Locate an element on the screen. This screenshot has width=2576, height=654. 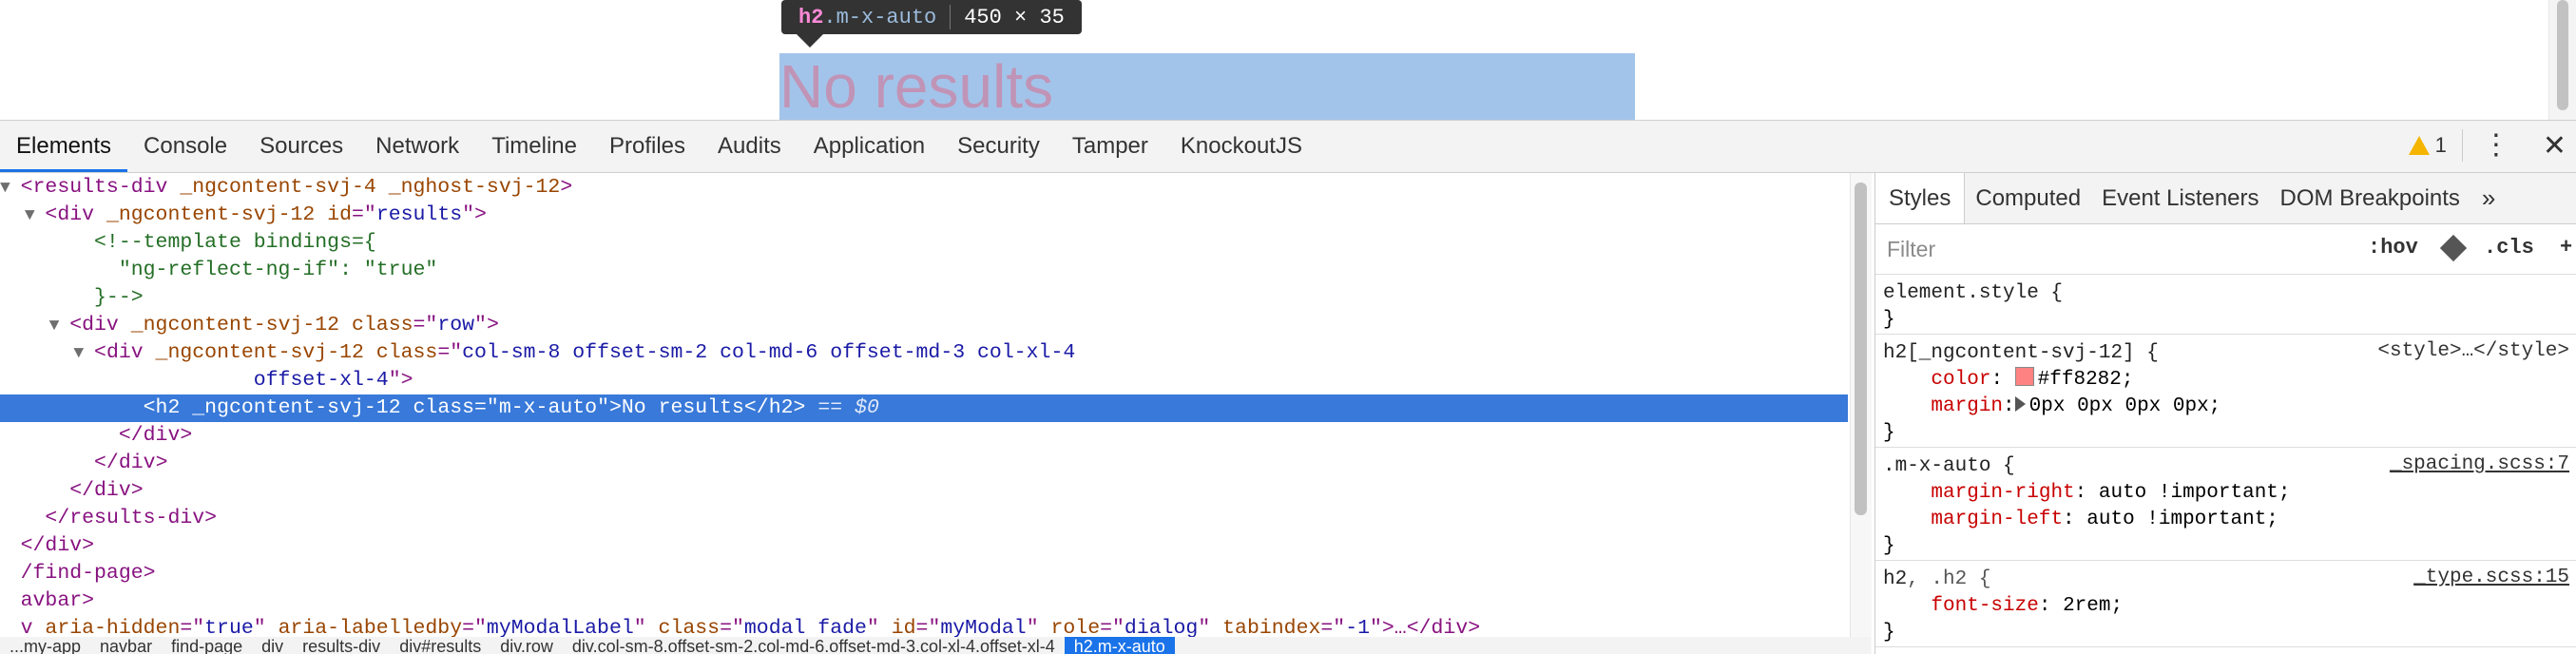
tab-tamper: Tamper is located at coordinates (1110, 146).